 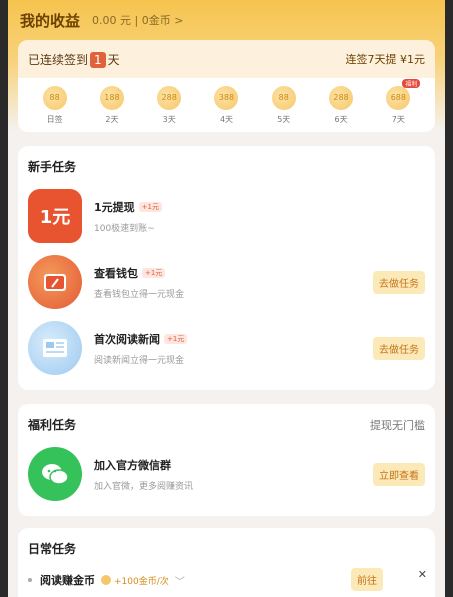 I want to click on novice-title: 新手任务, so click(x=52, y=167).